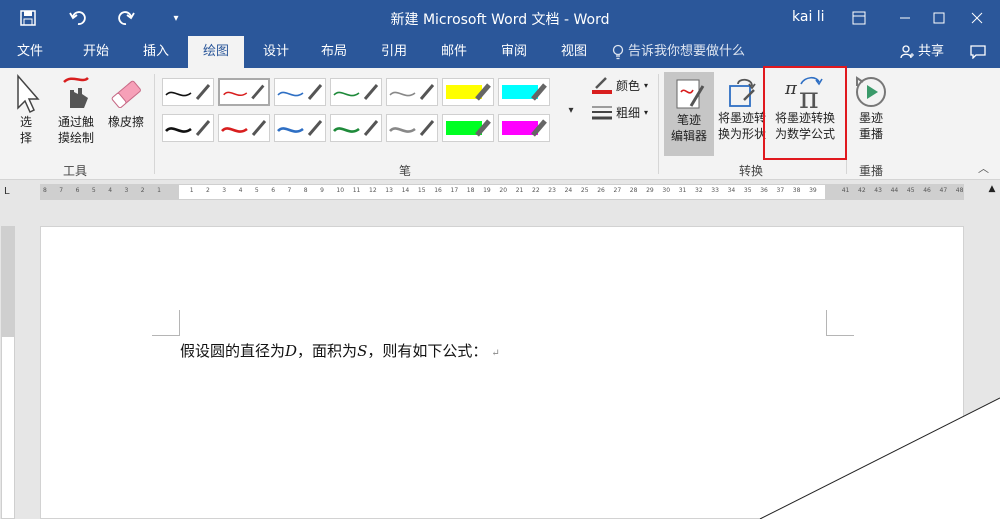 The image size is (1000, 519). I want to click on thickness-label: 粗细, so click(628, 113).